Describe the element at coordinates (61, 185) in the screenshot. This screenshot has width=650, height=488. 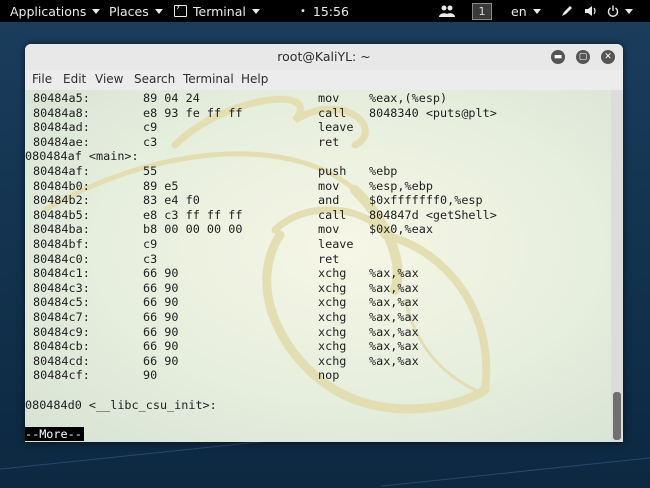
I see `address: 80484b0:` at that location.